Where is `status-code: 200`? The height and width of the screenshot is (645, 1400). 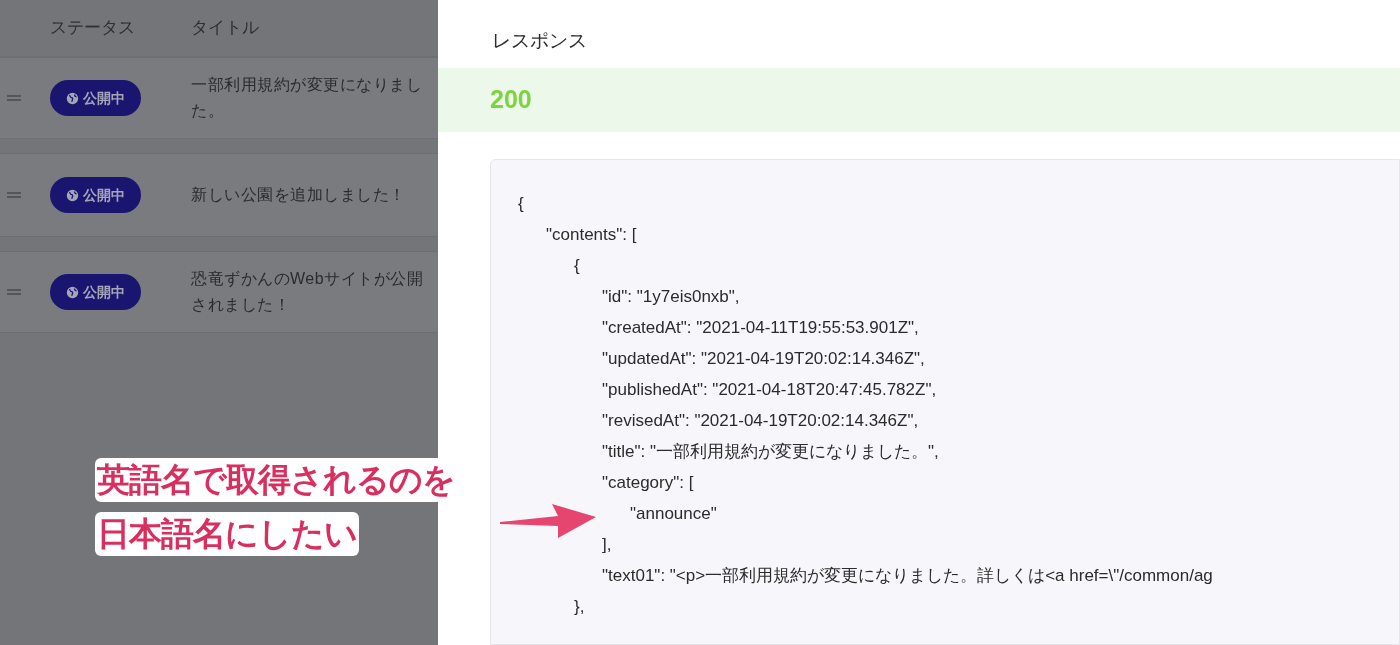
status-code: 200 is located at coordinates (511, 100).